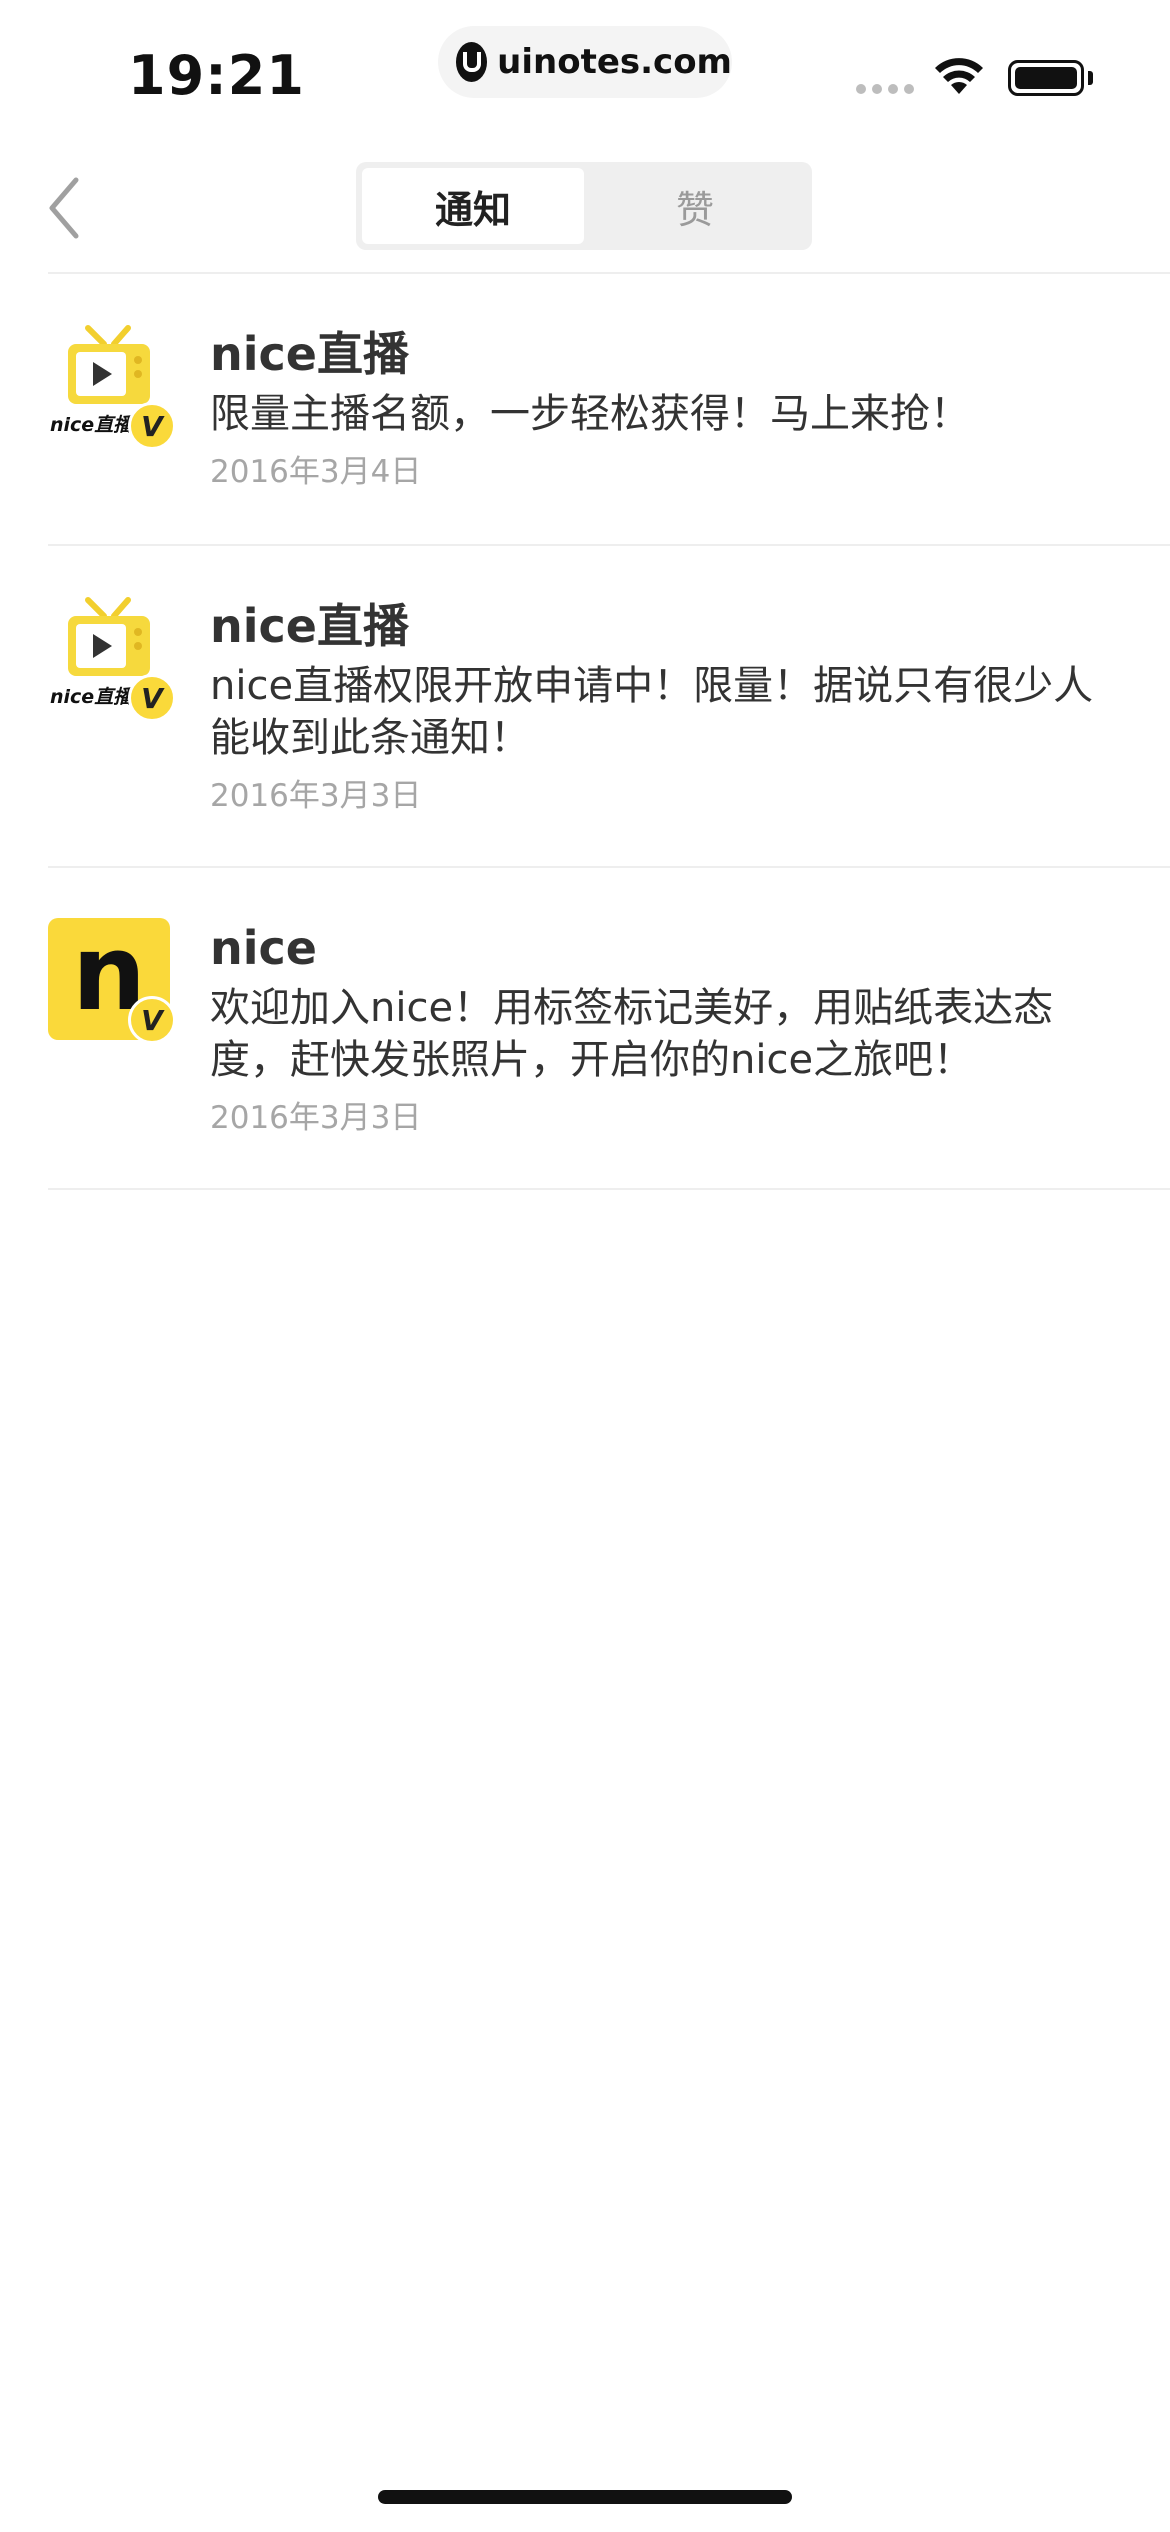 The height and width of the screenshot is (2532, 1170). I want to click on url-pill: uinotes.com, so click(585, 62).